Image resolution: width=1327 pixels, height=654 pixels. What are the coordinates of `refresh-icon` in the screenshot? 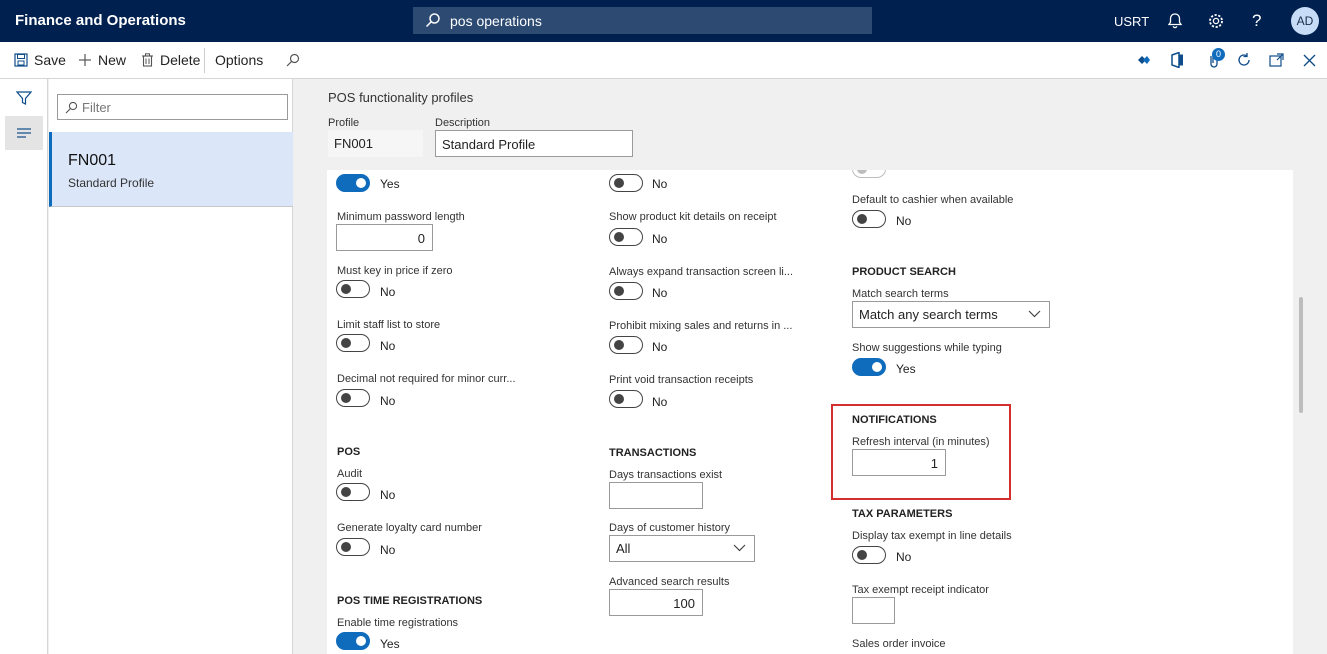 It's located at (1247, 60).